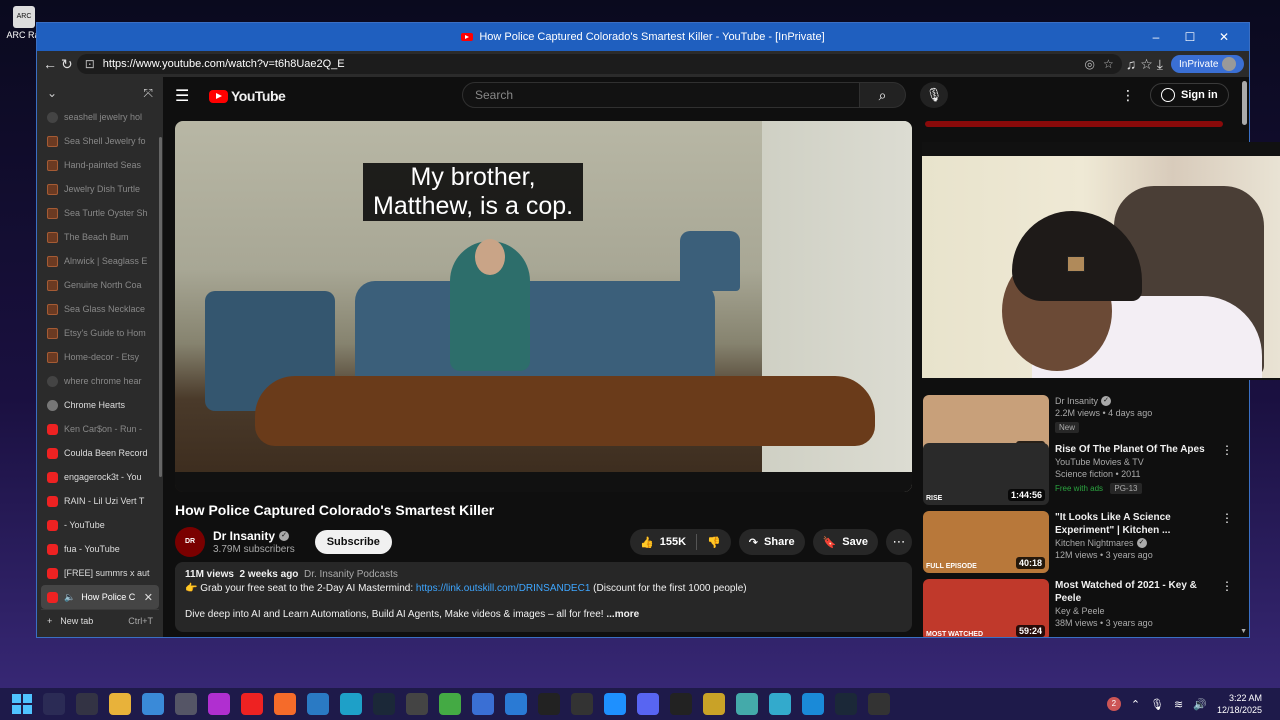 The width and height of the screenshot is (1280, 720). I want to click on channel-name: Dr Insanity, so click(244, 536).